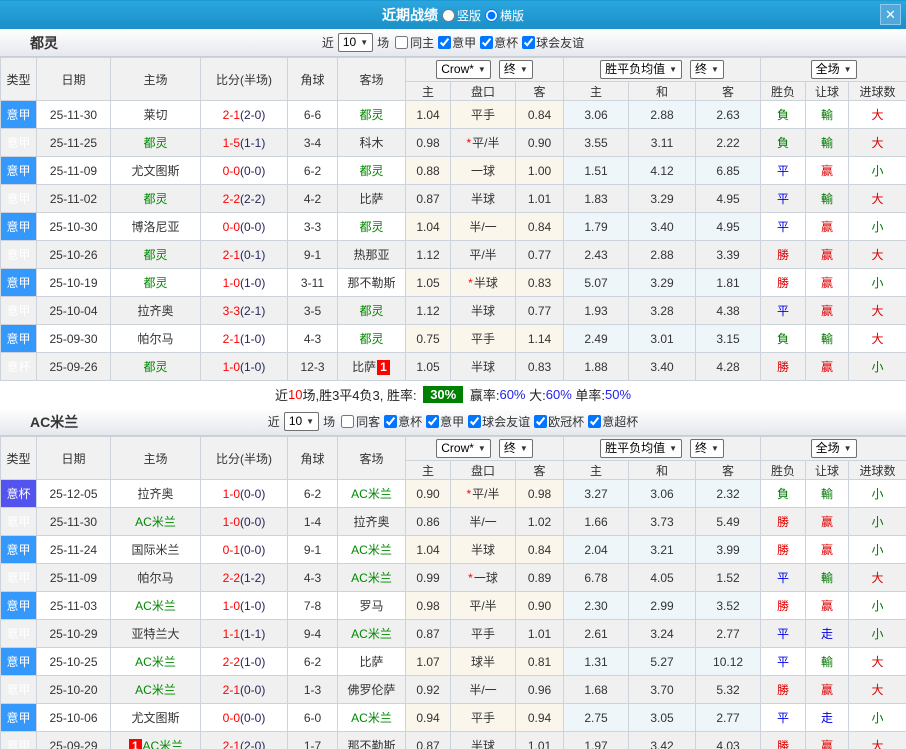  I want to click on home-team-cell: 1 AC米兰, so click(155, 740).